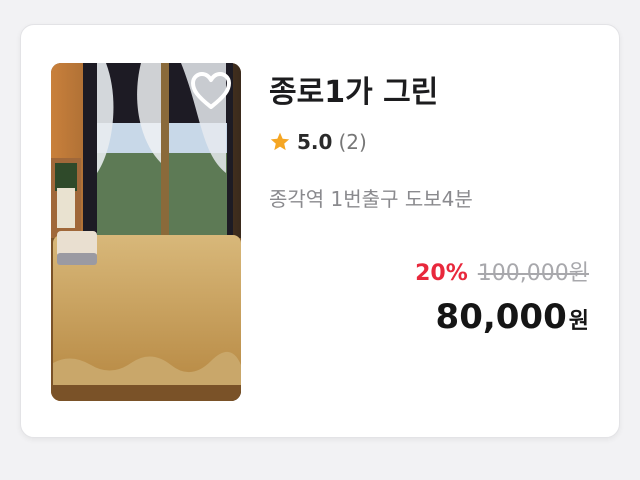 This screenshot has height=480, width=640. I want to click on heart-outline-icon, so click(211, 90).